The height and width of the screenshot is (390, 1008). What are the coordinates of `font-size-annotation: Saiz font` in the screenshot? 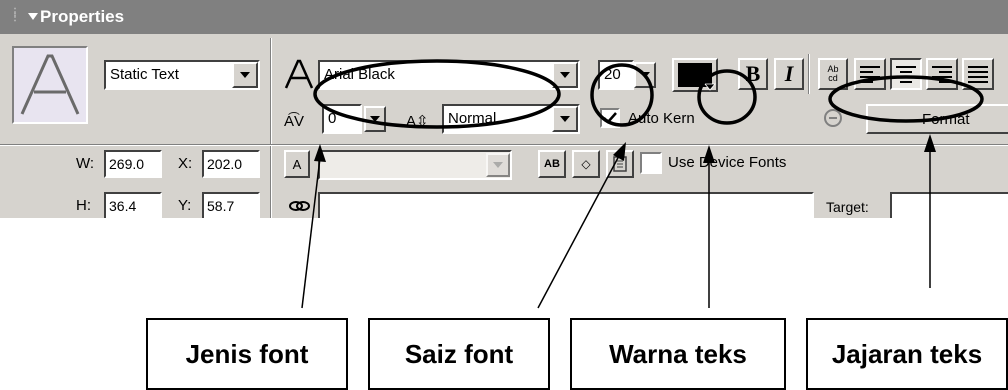 It's located at (459, 354).